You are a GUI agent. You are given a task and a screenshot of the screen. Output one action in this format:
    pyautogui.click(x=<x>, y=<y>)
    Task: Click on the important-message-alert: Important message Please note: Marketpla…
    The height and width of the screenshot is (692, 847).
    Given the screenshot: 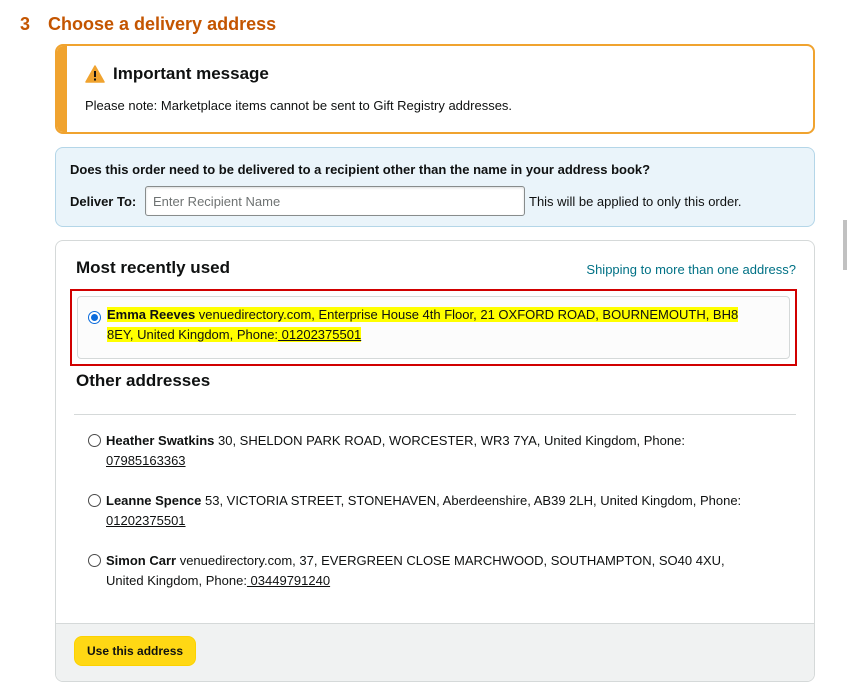 What is the action you would take?
    pyautogui.click(x=435, y=89)
    